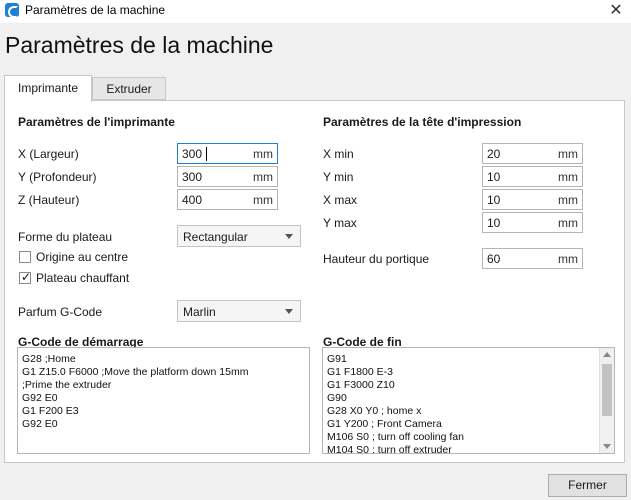 The width and height of the screenshot is (631, 500). Describe the element at coordinates (60, 312) in the screenshot. I see `gcode-flavor-label: Parfum G-Code` at that location.